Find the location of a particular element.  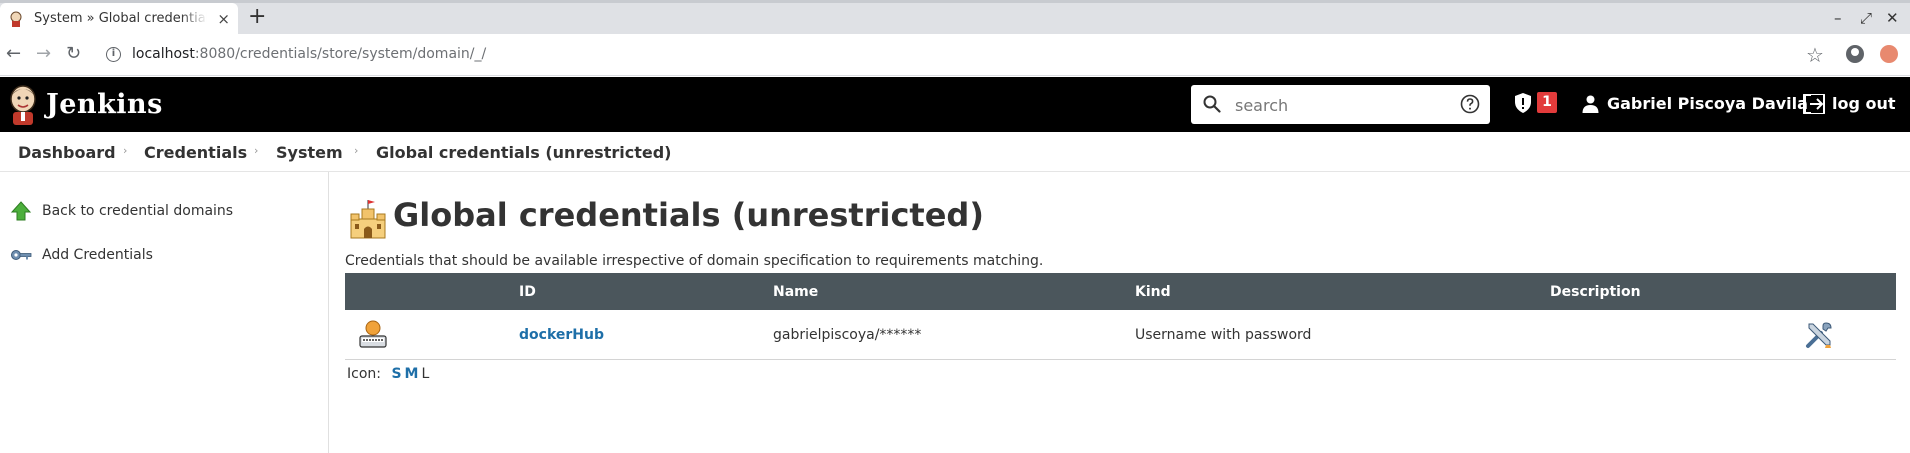

search-box is located at coordinates (1340, 104).